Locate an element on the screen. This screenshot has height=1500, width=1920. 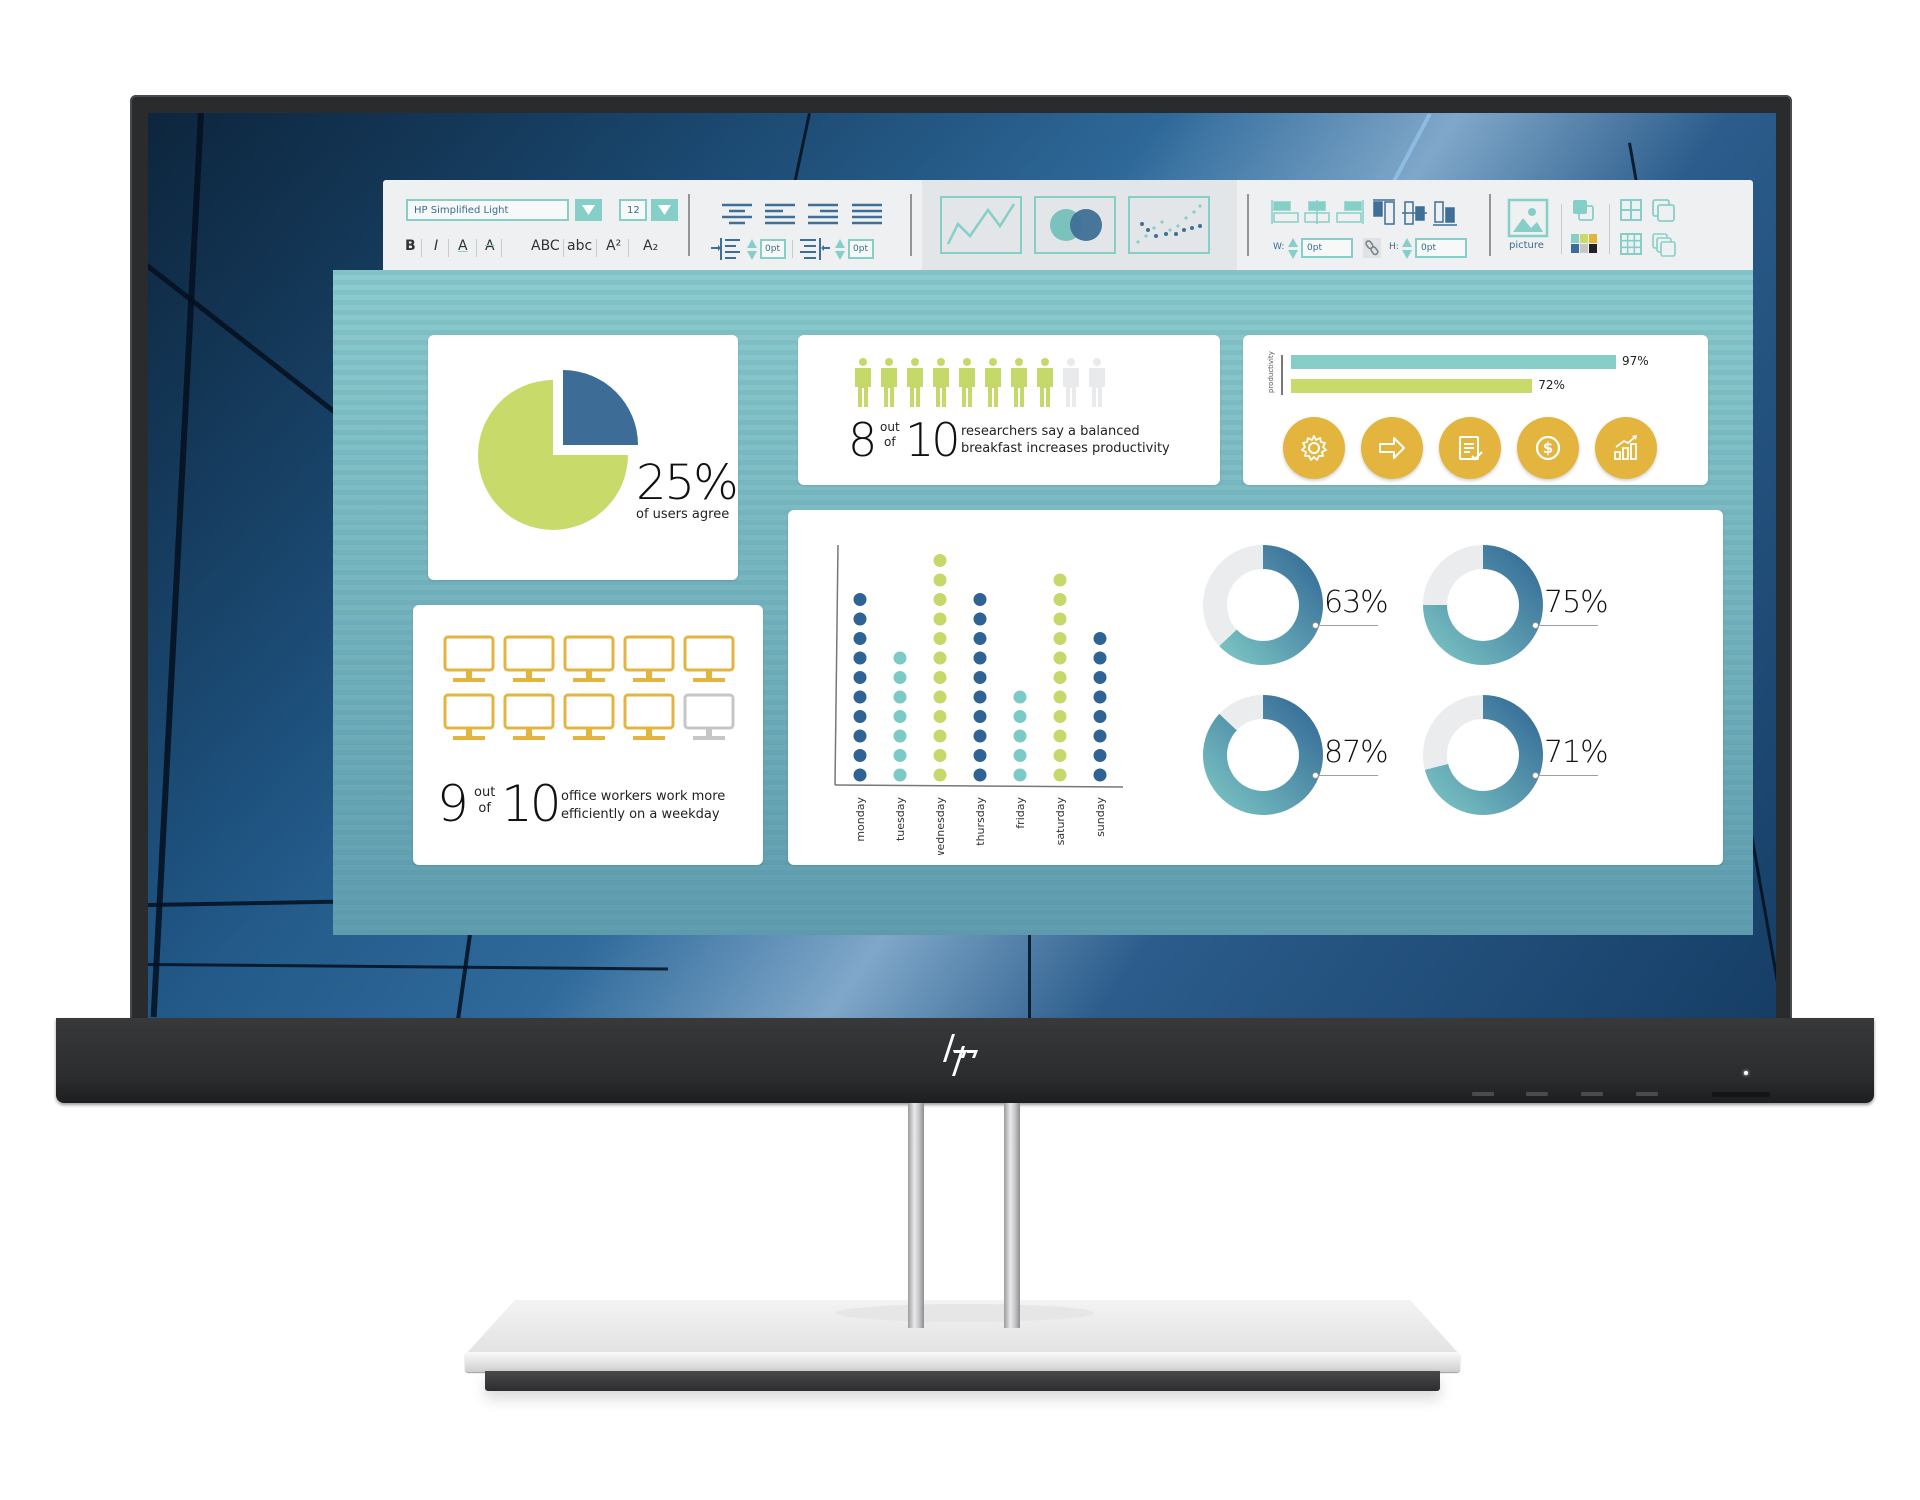
color-swatches-icon is located at coordinates (1585, 244).